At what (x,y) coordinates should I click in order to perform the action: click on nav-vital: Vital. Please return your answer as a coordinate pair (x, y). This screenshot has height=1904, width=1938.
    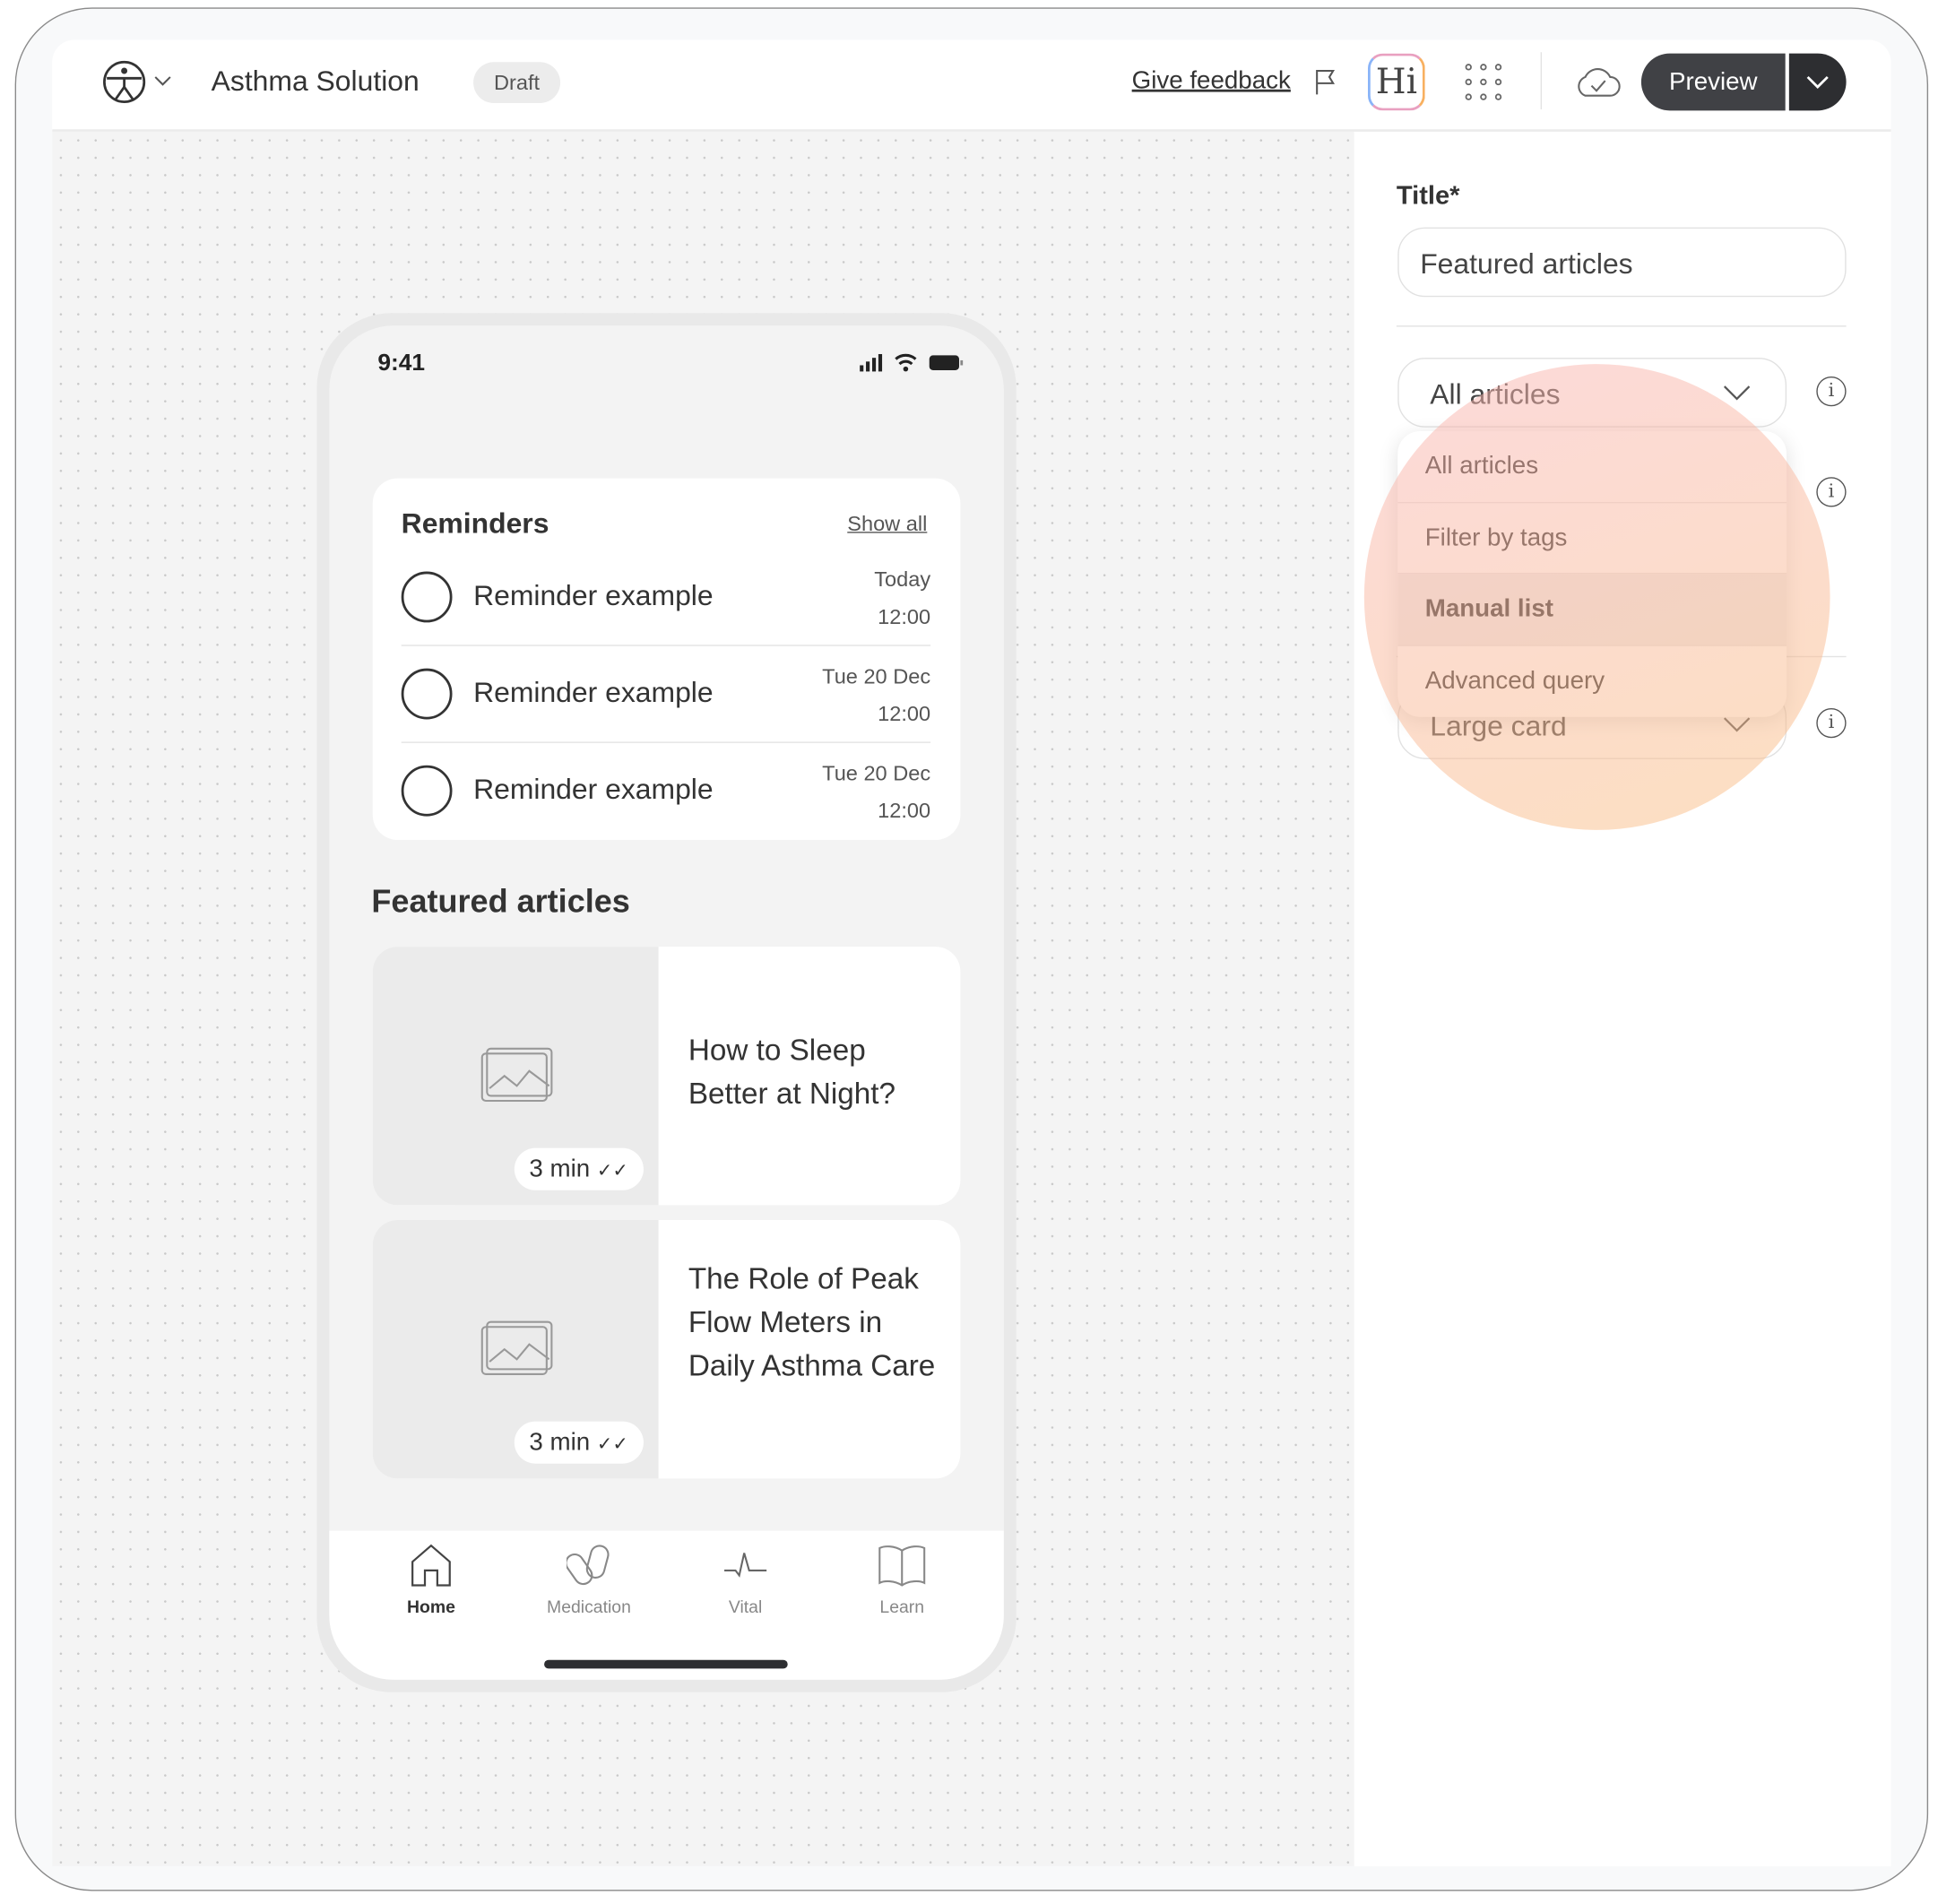
    Looking at the image, I should click on (745, 1579).